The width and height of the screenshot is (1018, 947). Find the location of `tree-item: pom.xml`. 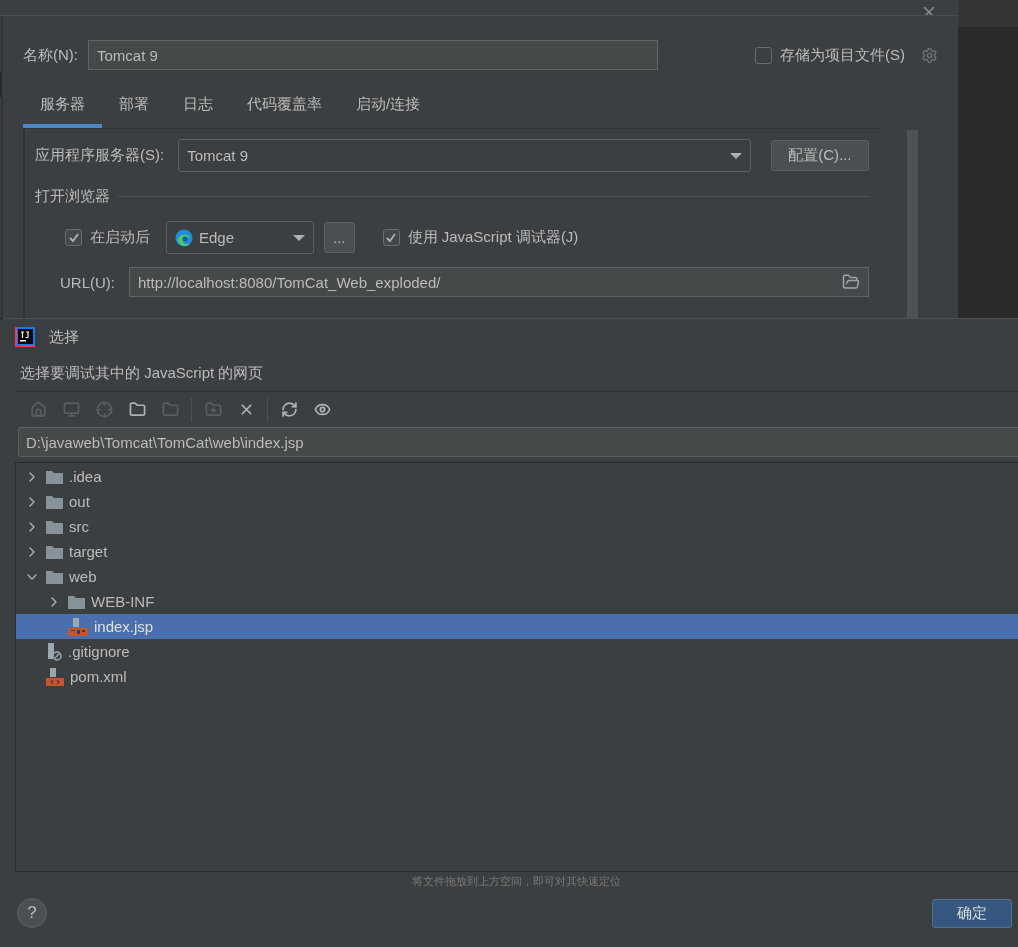

tree-item: pom.xml is located at coordinates (517, 676).